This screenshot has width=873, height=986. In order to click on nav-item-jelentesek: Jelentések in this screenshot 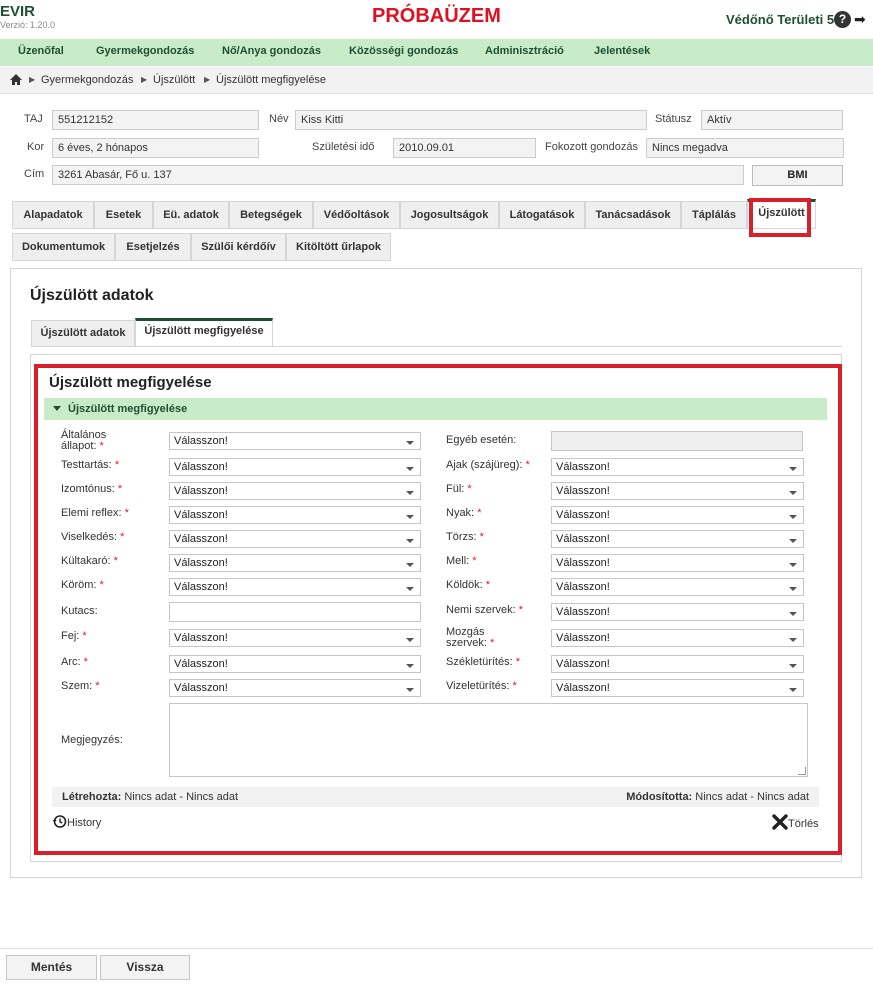, I will do `click(622, 51)`.